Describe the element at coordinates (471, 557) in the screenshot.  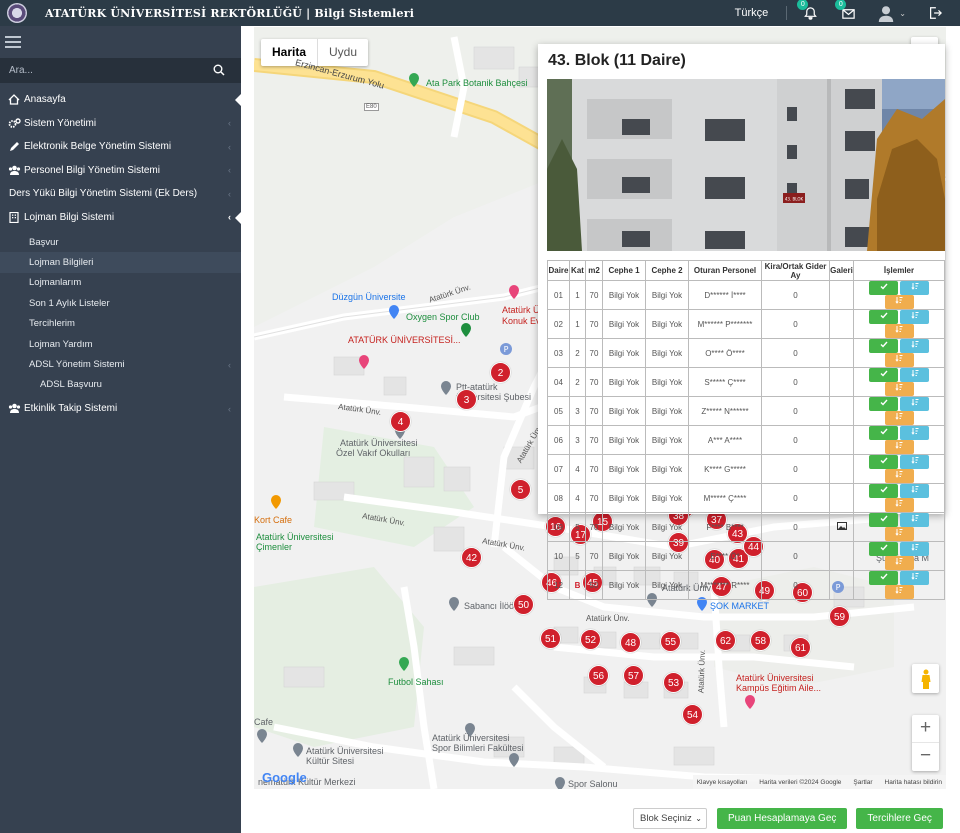
I see `block-marker: 42` at that location.